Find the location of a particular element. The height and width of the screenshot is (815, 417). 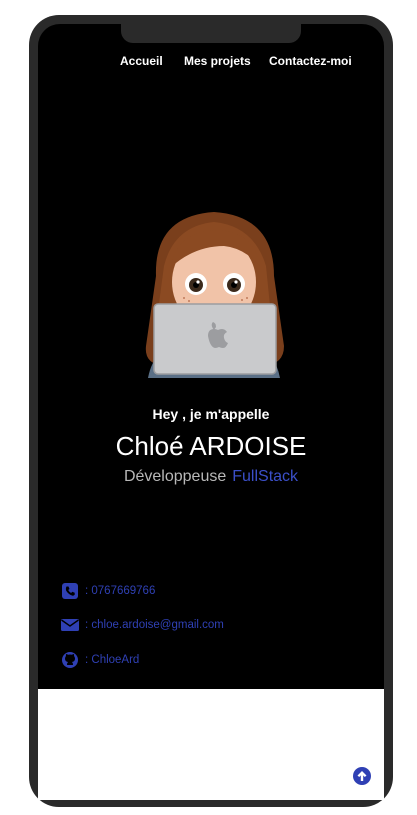

nav-item-accueil: Accueil is located at coordinates (141, 61).